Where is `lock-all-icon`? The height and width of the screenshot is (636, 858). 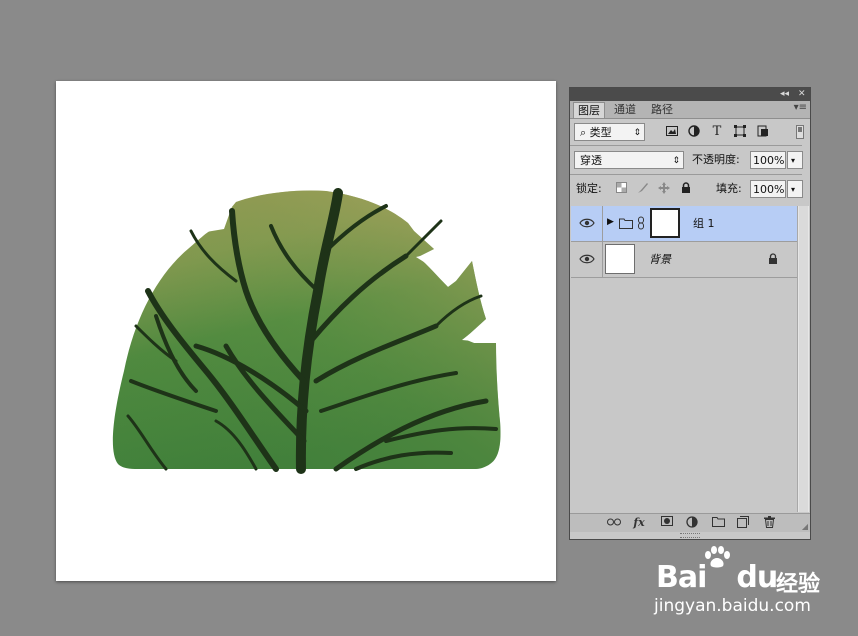
lock-all-icon is located at coordinates (686, 189).